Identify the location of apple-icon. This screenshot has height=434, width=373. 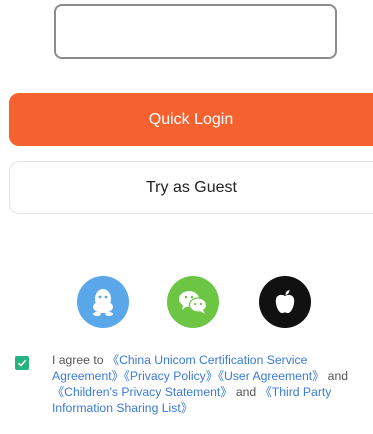
(285, 302).